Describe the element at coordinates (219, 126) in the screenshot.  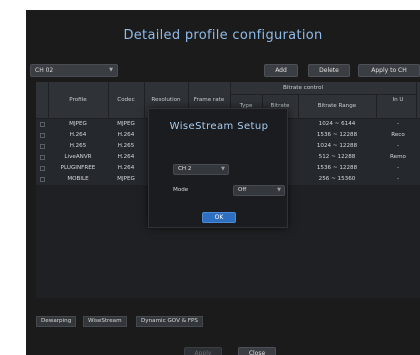
I see `dialog-title: WiseStream Setup` at that location.